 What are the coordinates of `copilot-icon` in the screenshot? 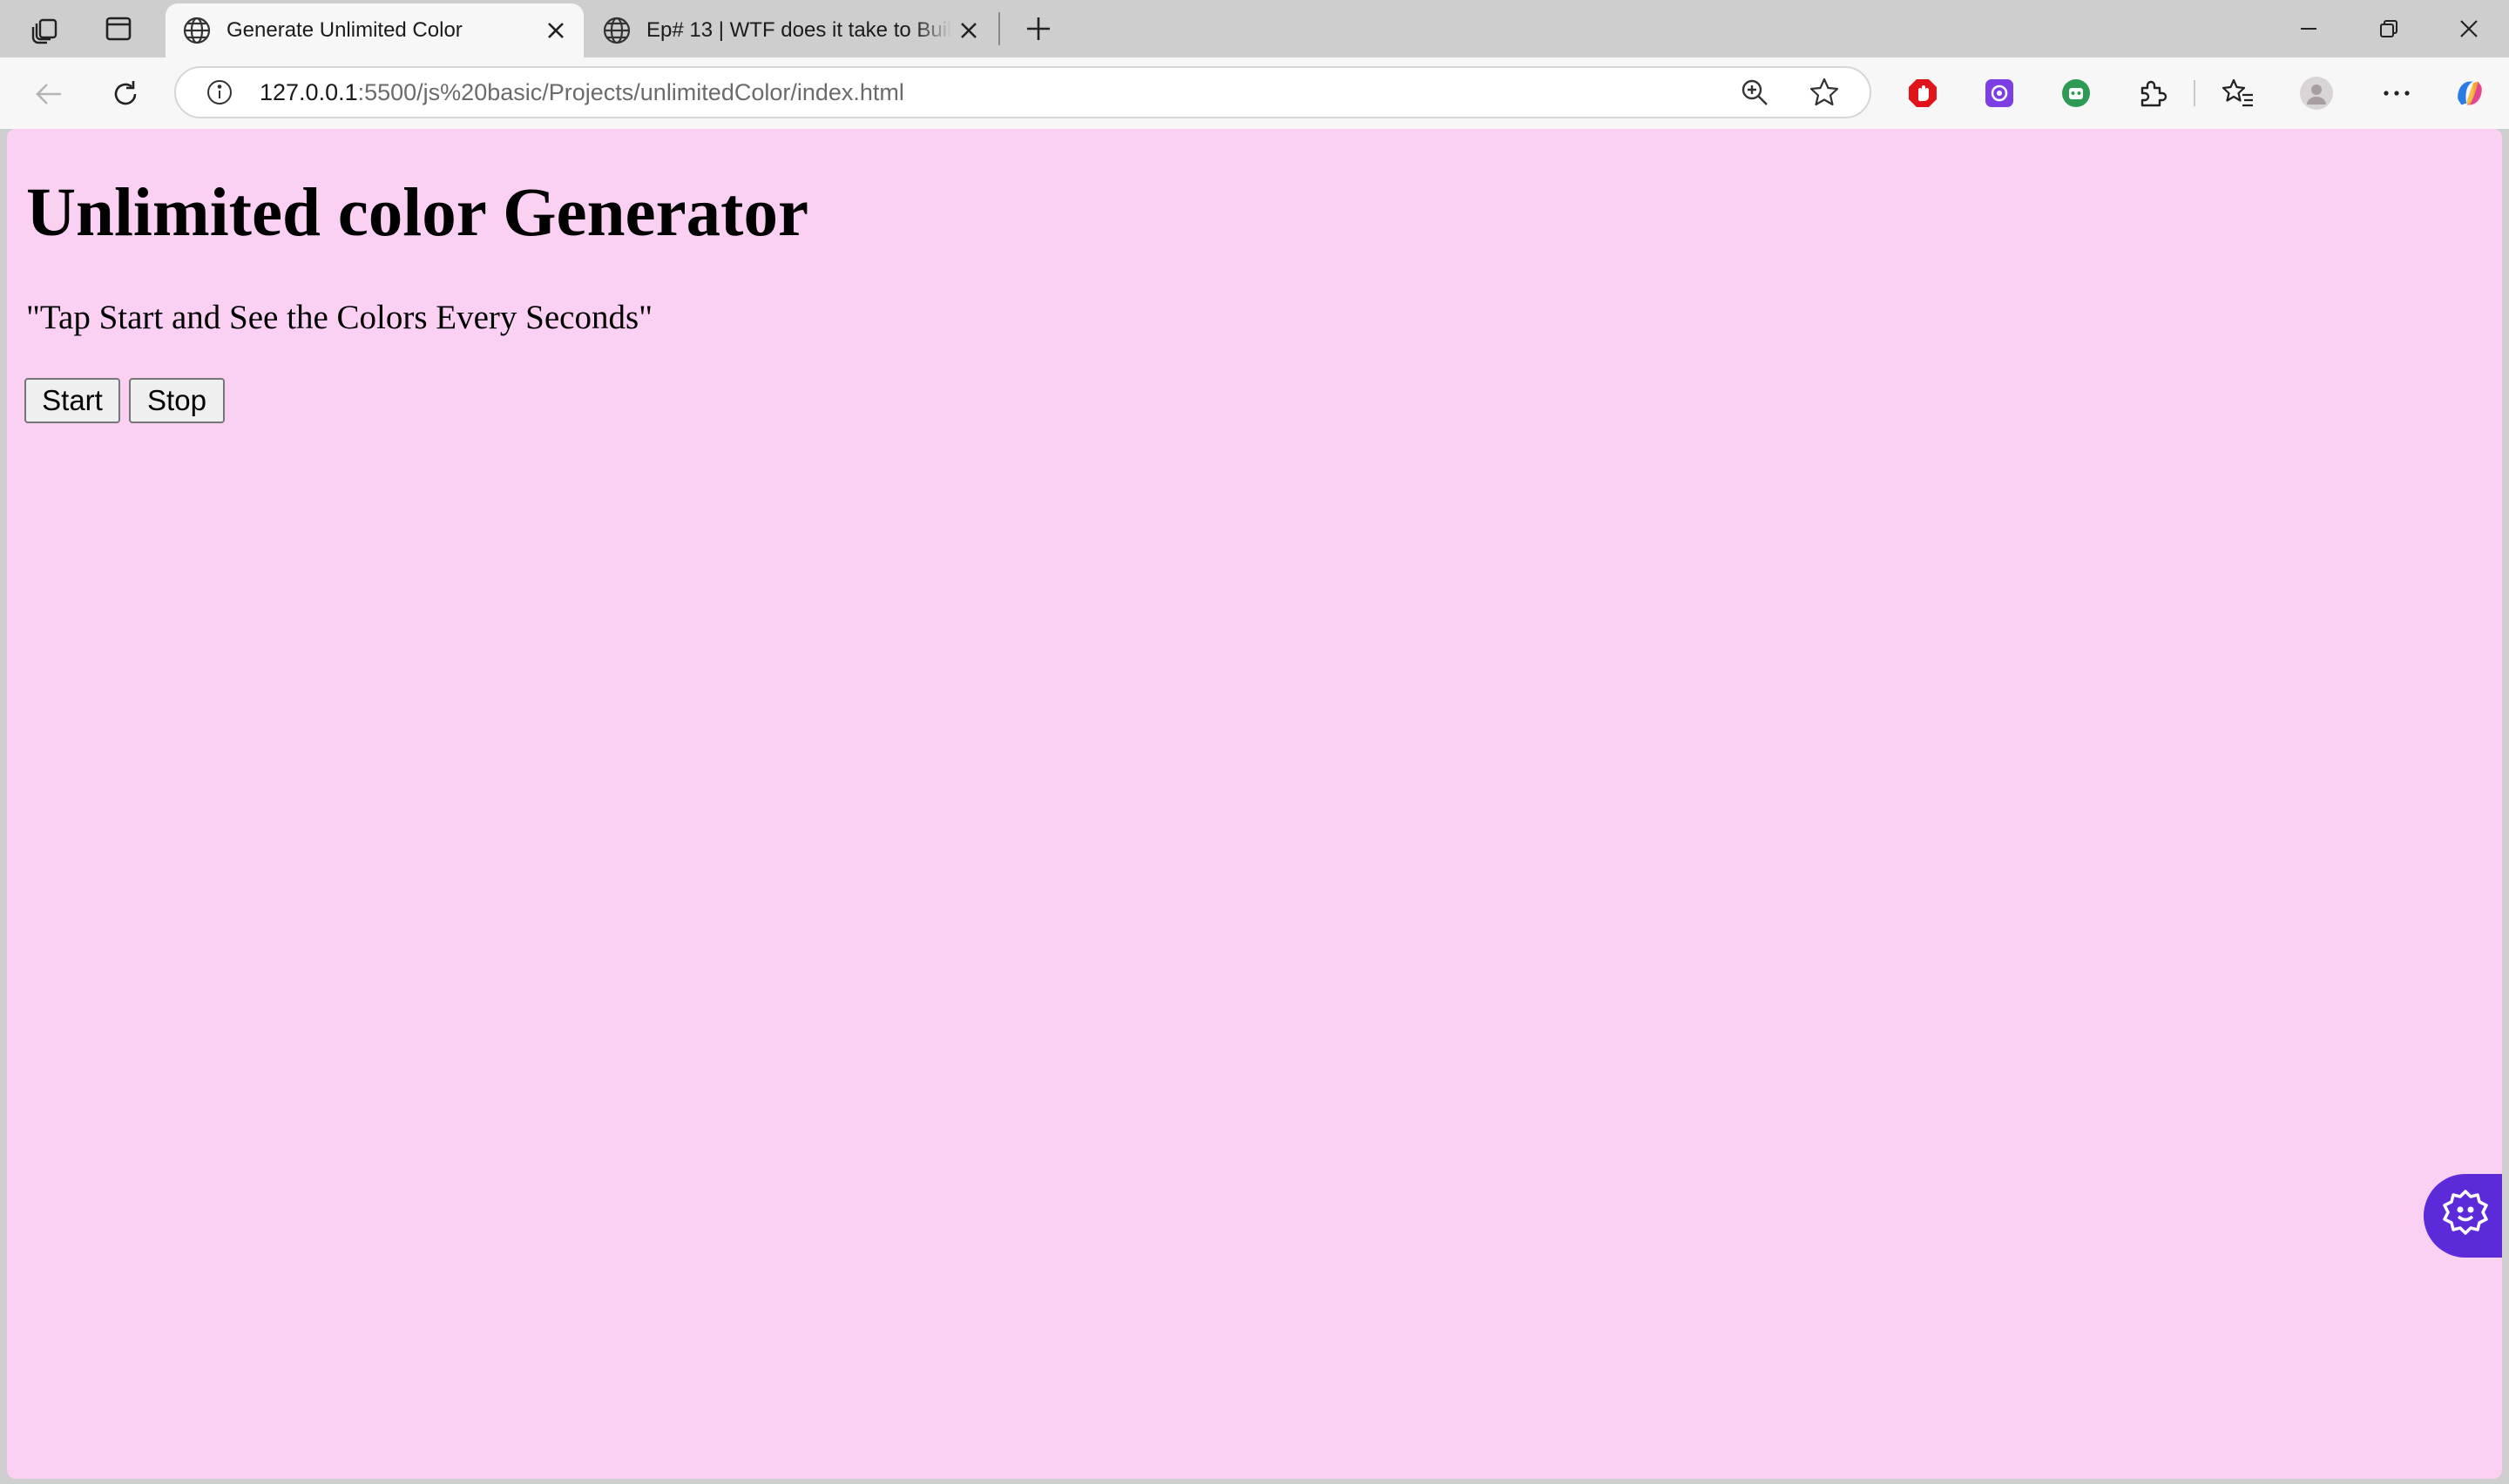 It's located at (2470, 93).